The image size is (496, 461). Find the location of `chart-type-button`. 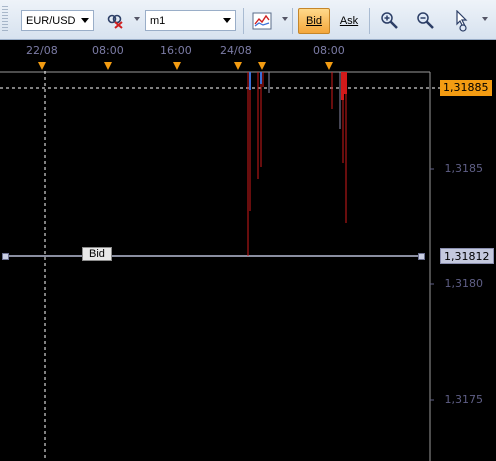

chart-type-button is located at coordinates (262, 21).